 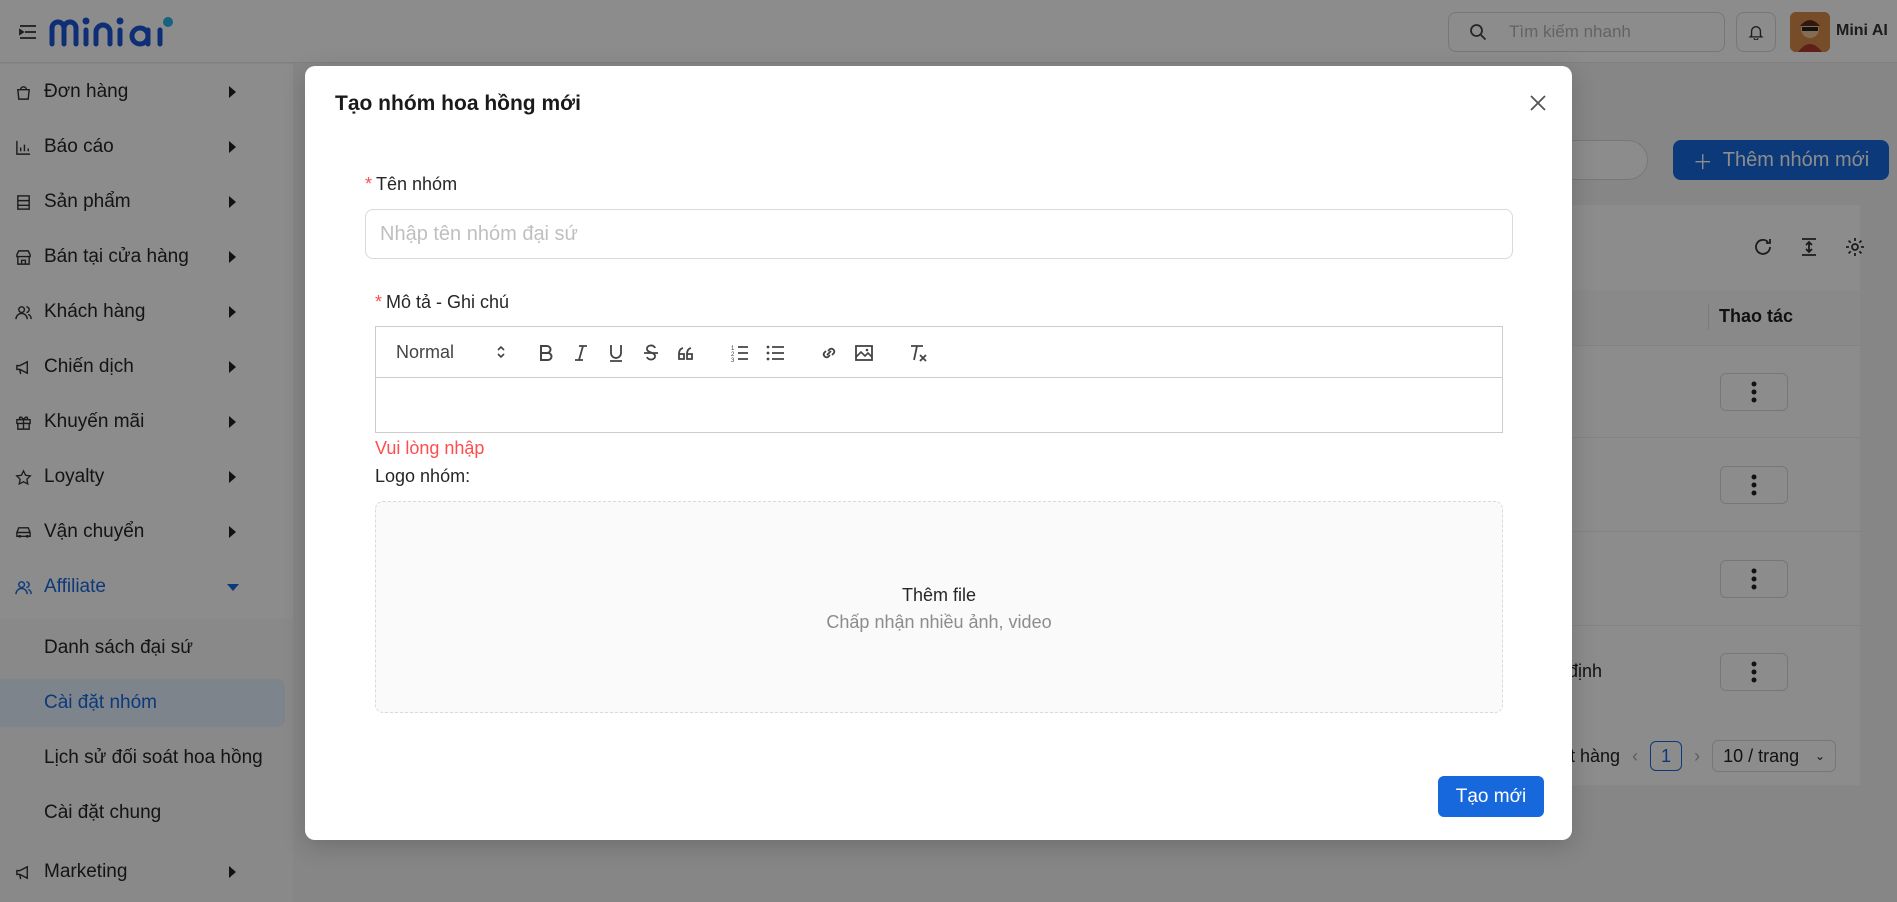 What do you see at coordinates (733, 361) in the screenshot?
I see `svg-text: 3` at bounding box center [733, 361].